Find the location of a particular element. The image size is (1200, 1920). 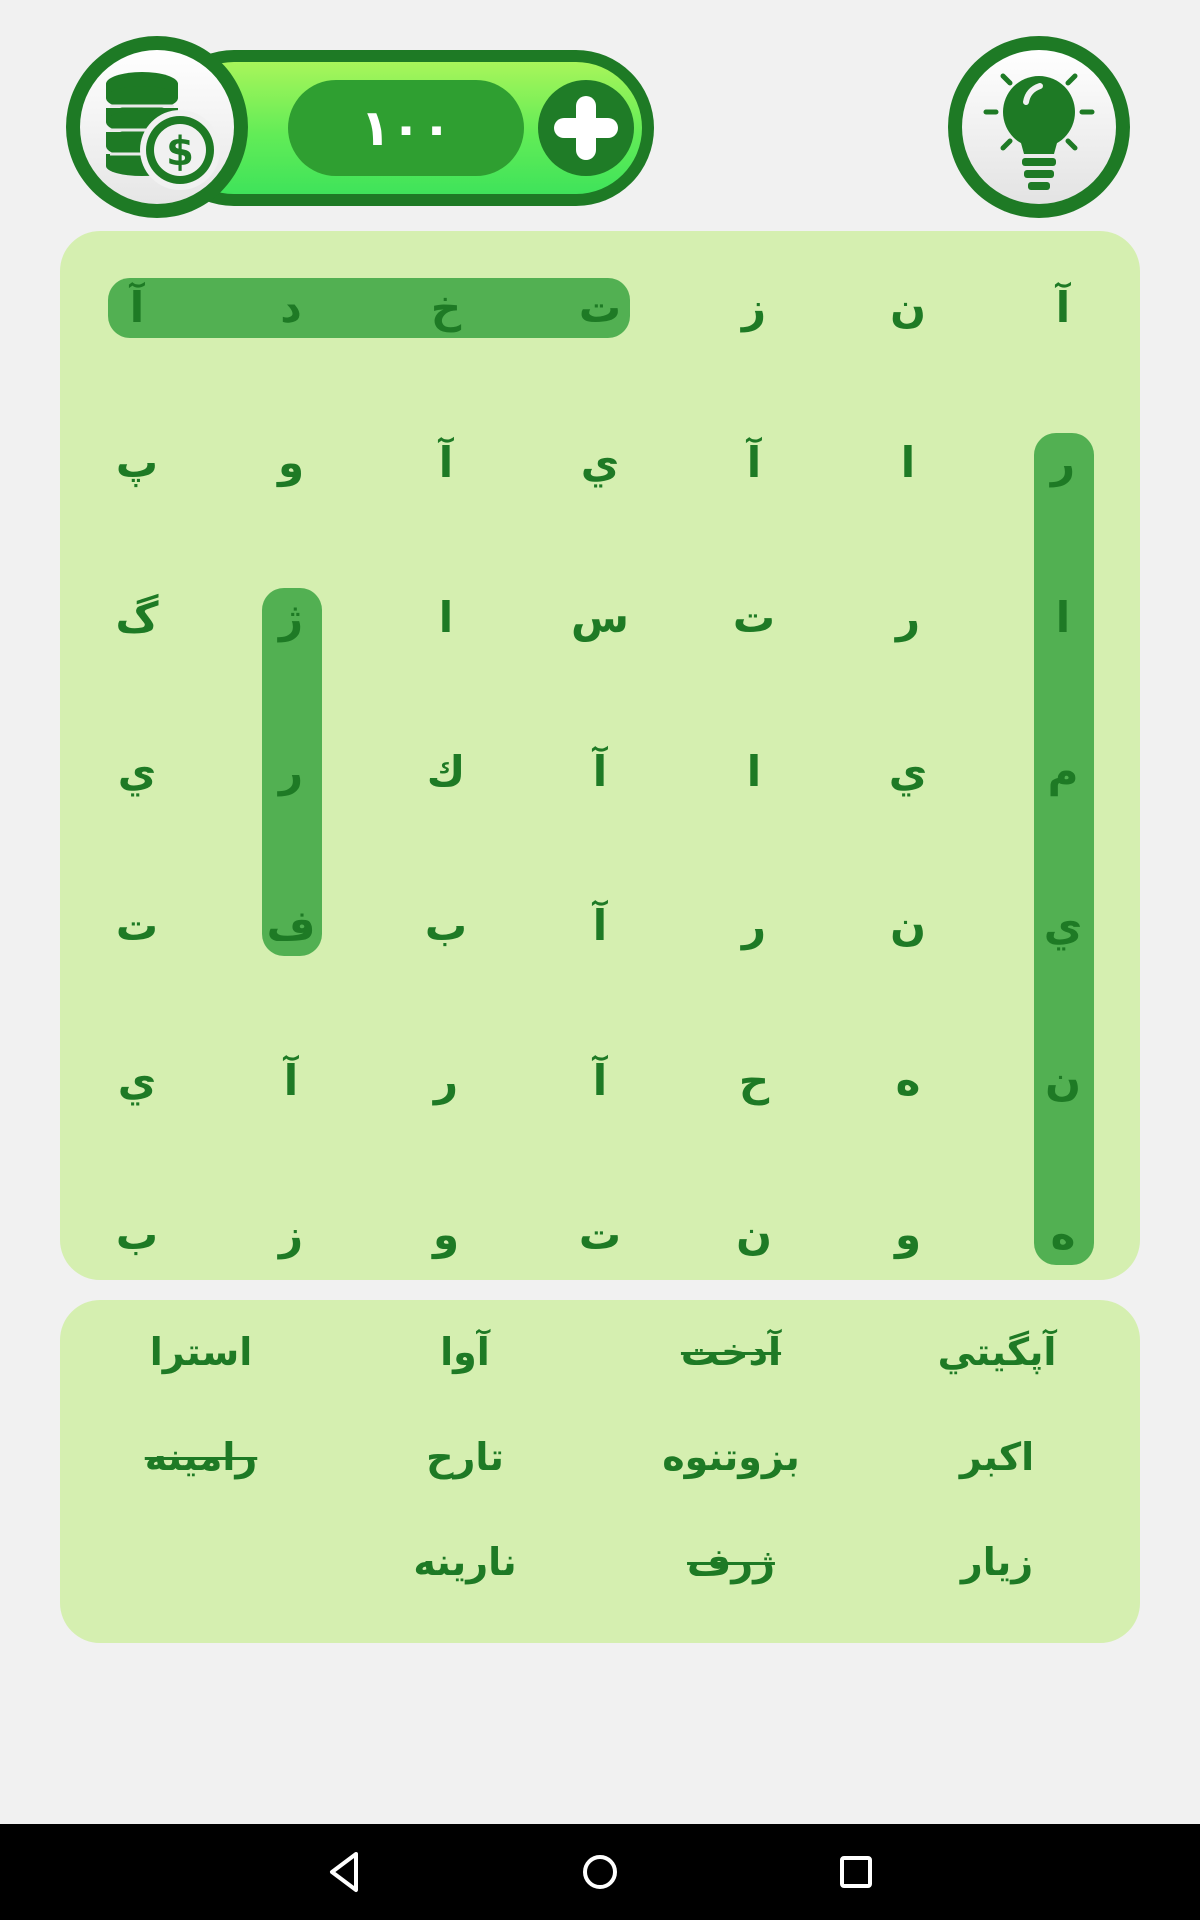

grid-cell: گ is located at coordinates (137, 617).